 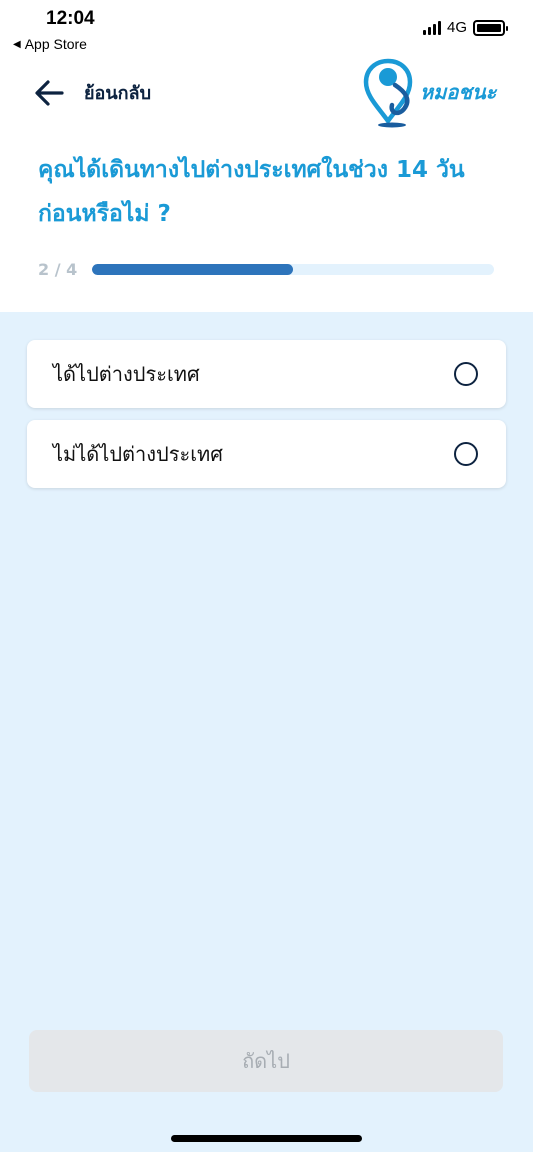 What do you see at coordinates (458, 92) in the screenshot?
I see `logo-text: หมอชนะ` at bounding box center [458, 92].